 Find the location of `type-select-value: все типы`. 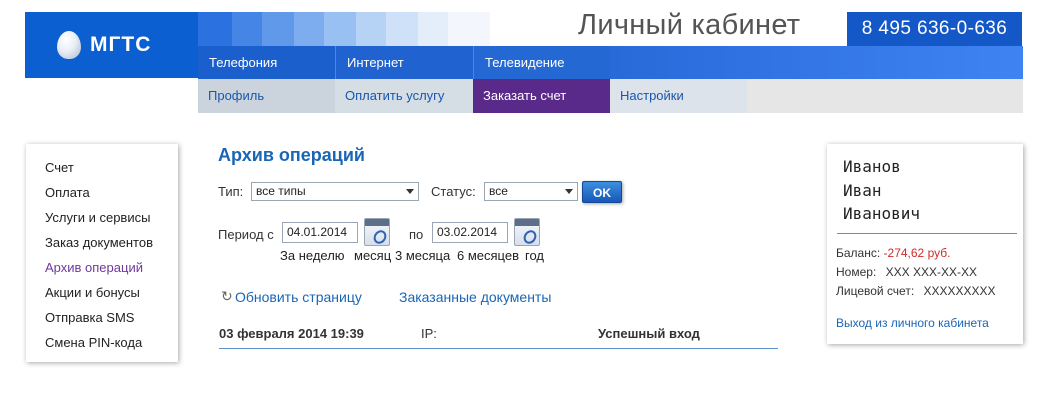

type-select-value: все типы is located at coordinates (281, 191).